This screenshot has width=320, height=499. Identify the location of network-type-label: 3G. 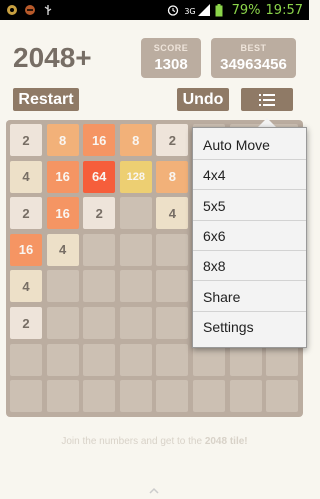
(190, 11).